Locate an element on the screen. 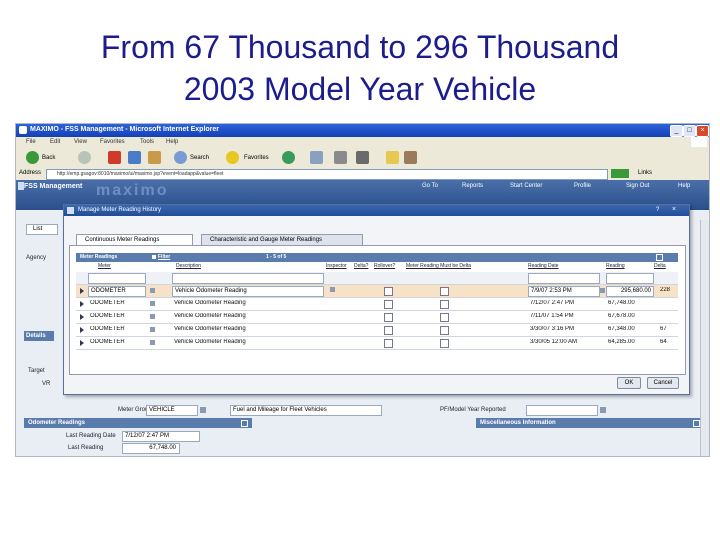  search-icon is located at coordinates (180, 157).